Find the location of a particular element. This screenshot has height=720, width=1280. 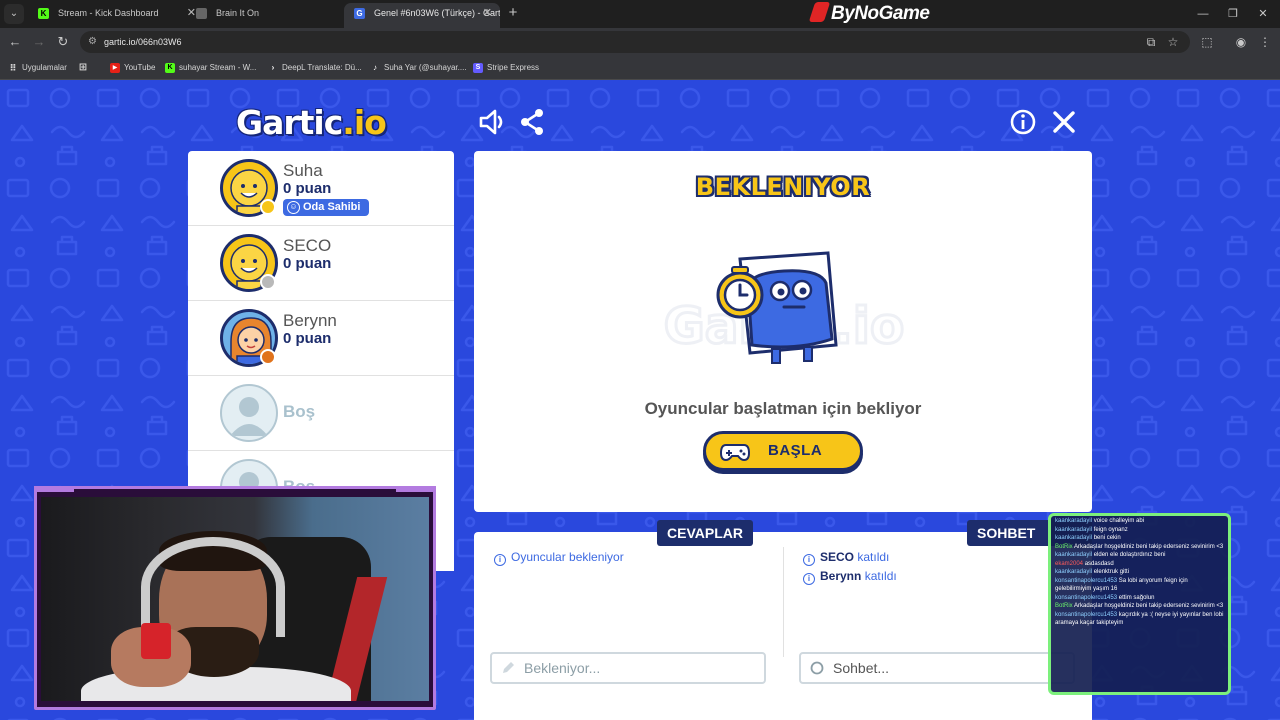

sound-icon is located at coordinates (492, 122).